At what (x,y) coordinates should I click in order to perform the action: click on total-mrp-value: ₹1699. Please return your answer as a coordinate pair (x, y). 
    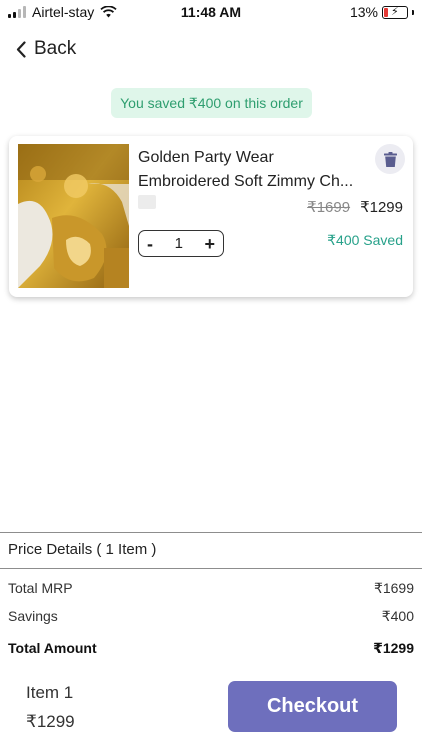
    Looking at the image, I should click on (393, 588).